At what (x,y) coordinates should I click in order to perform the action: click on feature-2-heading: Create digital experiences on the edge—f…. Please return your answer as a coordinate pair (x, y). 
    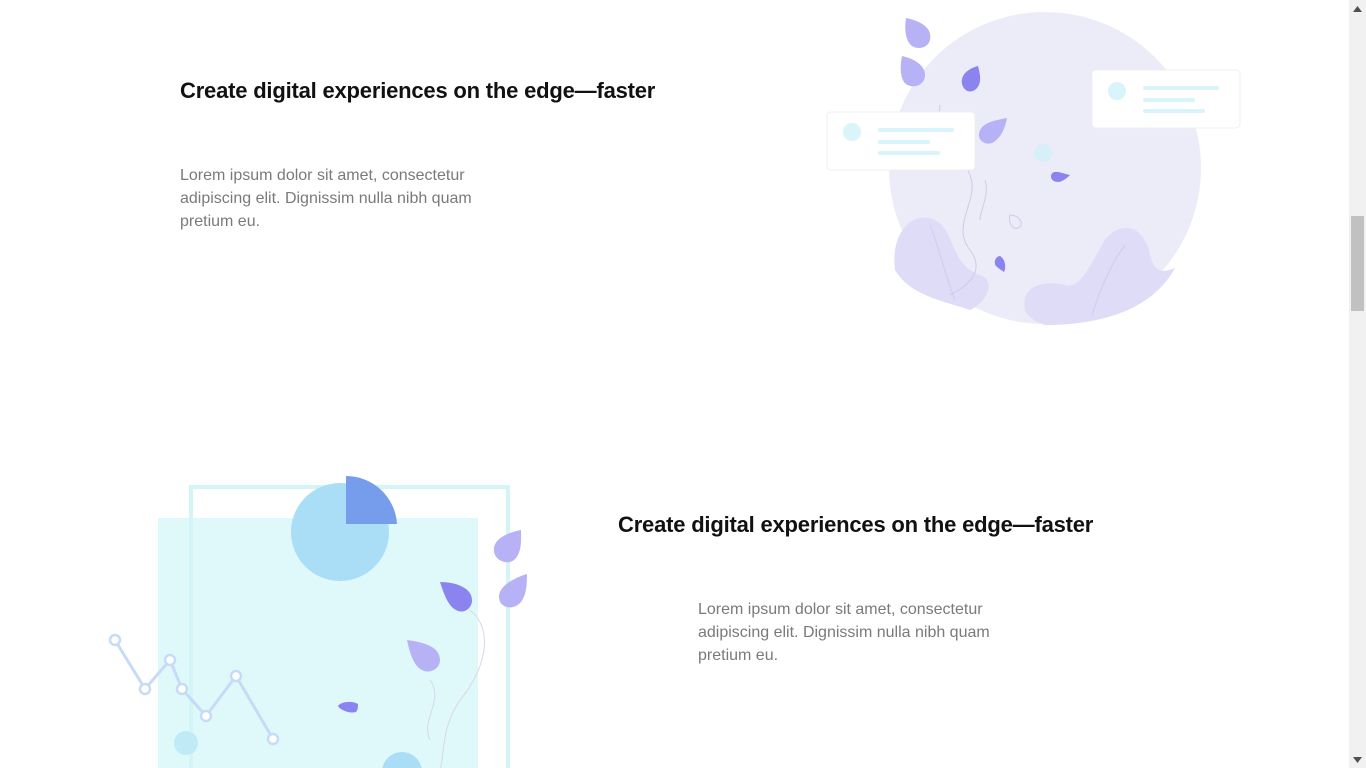
    Looking at the image, I should click on (856, 524).